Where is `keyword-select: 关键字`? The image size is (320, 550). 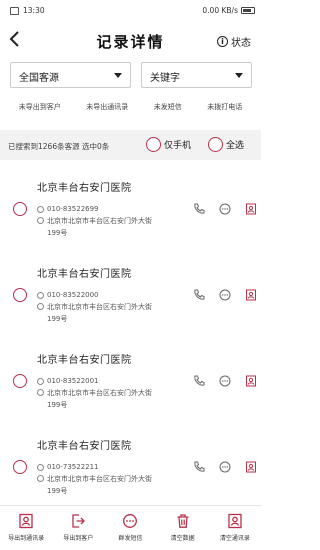 keyword-select: 关键字 is located at coordinates (196, 75).